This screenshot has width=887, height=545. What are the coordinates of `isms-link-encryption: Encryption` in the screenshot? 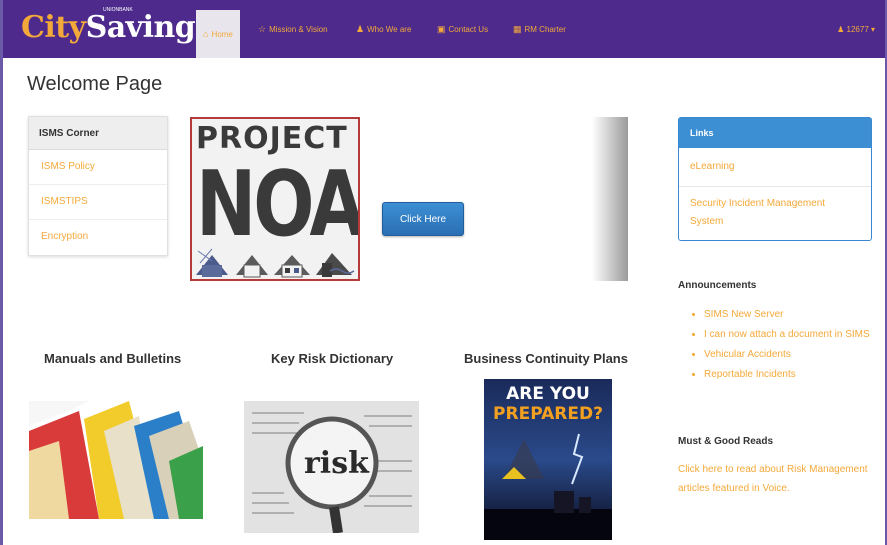 It's located at (98, 237).